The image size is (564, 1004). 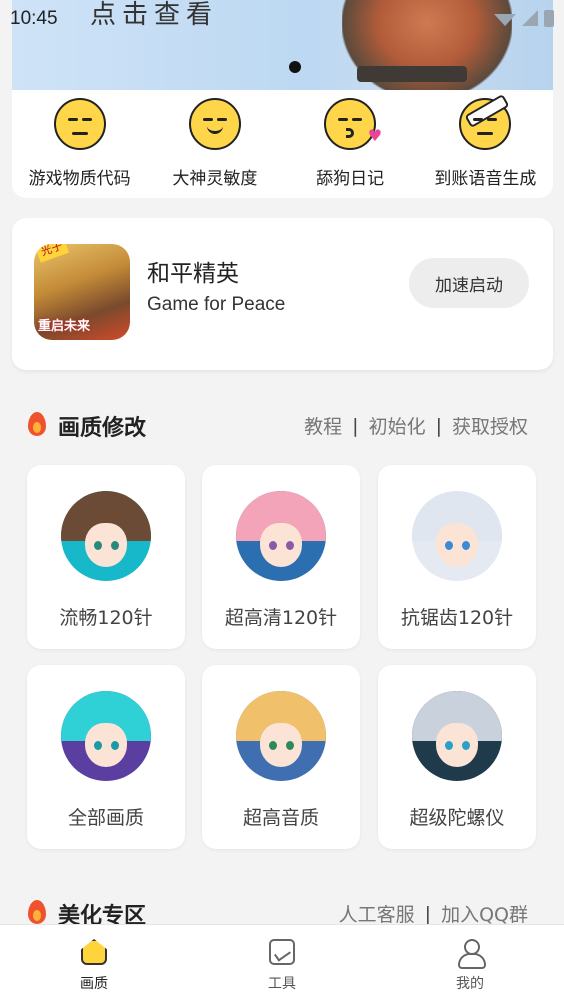 What do you see at coordinates (353, 124) in the screenshot?
I see `kissing-face-icon: ♥` at bounding box center [353, 124].